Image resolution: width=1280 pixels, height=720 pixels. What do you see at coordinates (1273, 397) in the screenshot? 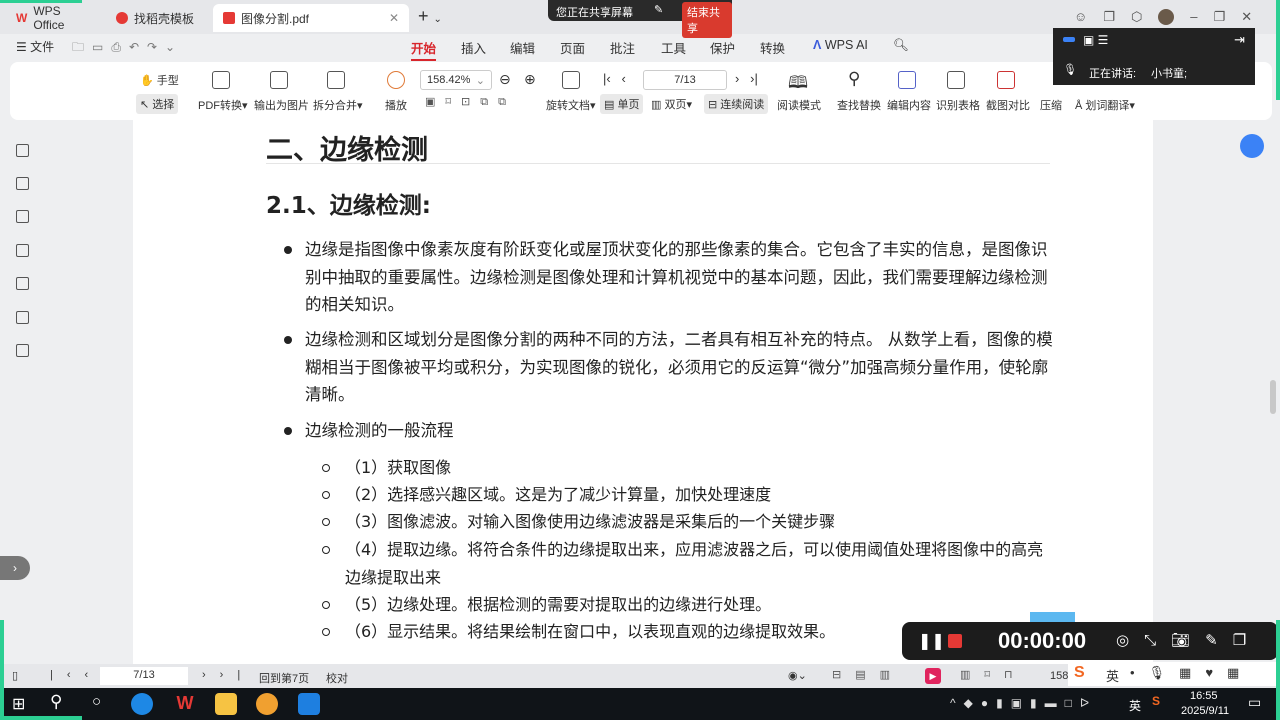
I see `scrollbar` at bounding box center [1273, 397].